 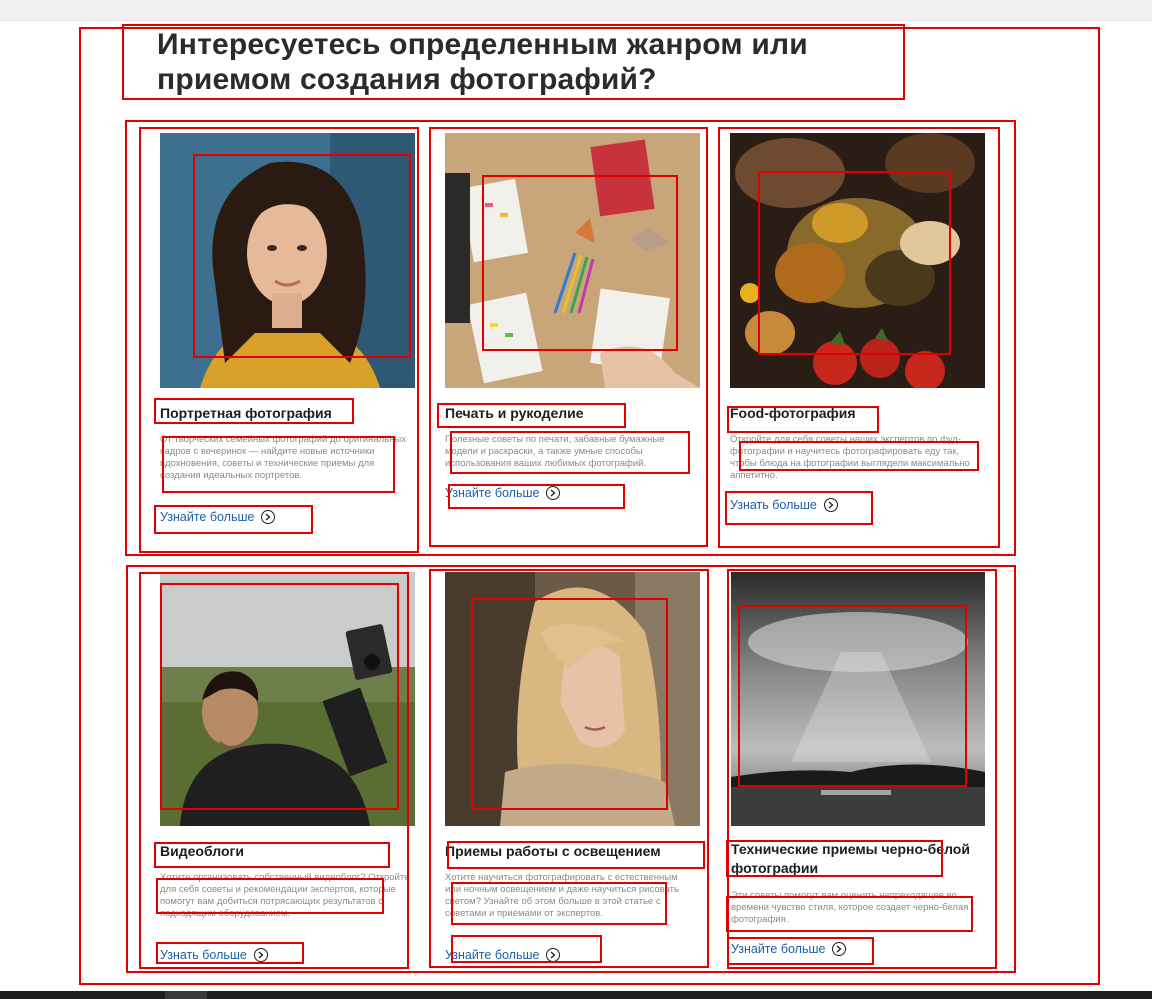 I want to click on page-title-line-2: приемом создания фотографий?, so click(x=407, y=79).